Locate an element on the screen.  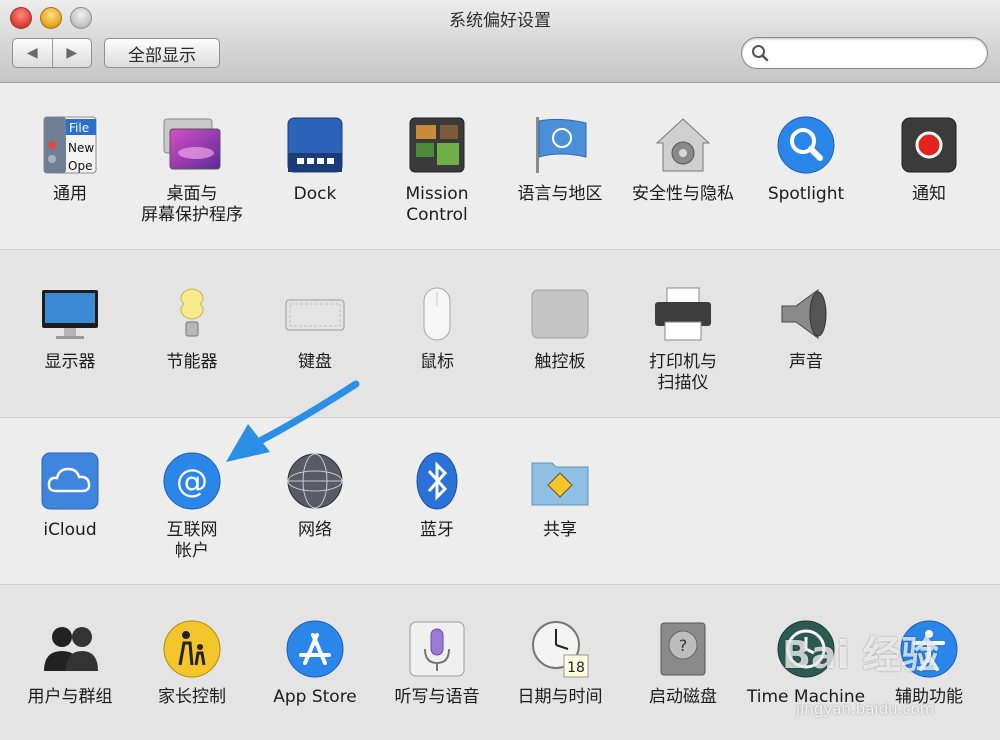
watermark-brand: Bai 经验 is located at coordinates (860, 655).